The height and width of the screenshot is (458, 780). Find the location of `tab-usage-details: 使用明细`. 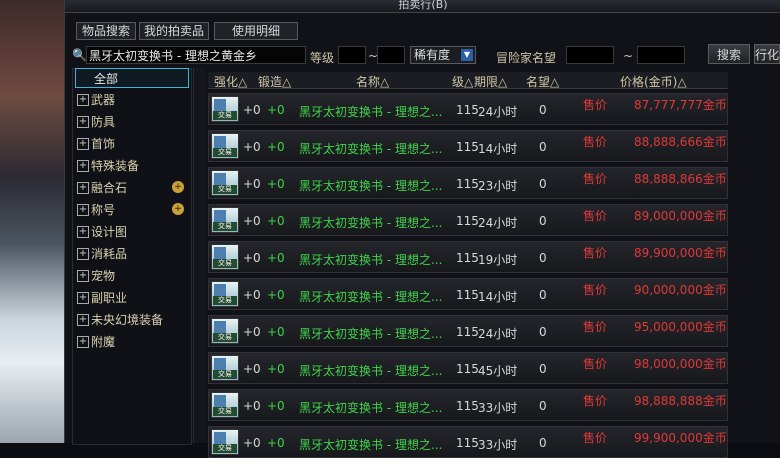

tab-usage-details: 使用明细 is located at coordinates (256, 31).